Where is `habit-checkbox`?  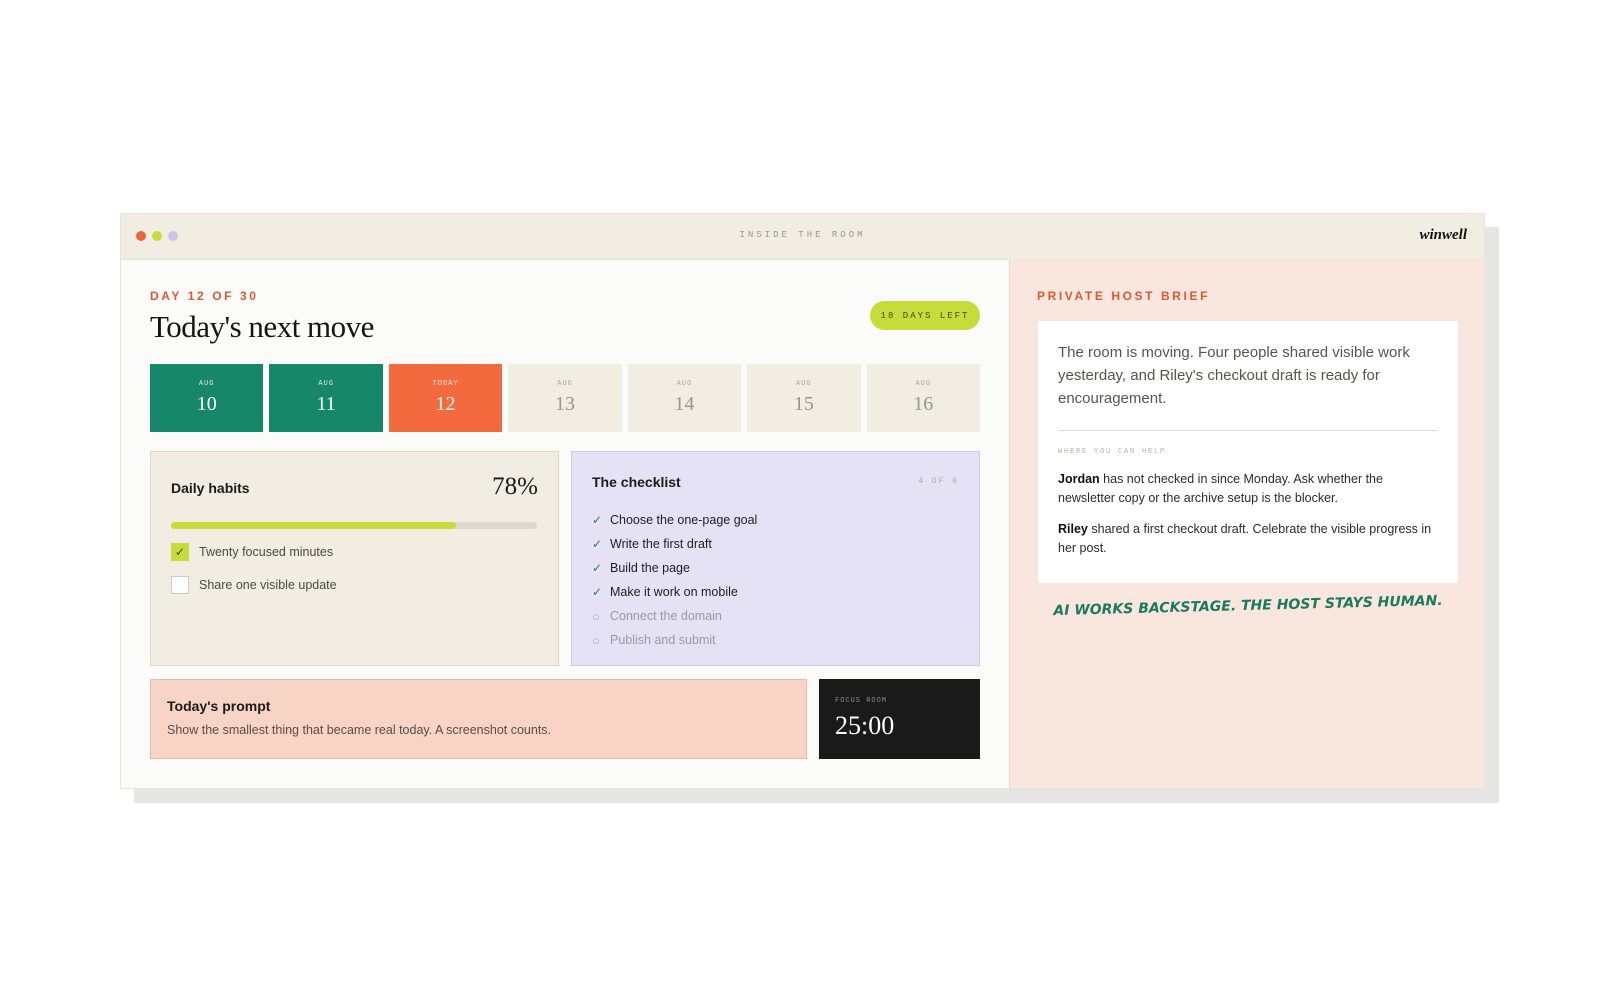 habit-checkbox is located at coordinates (180, 585).